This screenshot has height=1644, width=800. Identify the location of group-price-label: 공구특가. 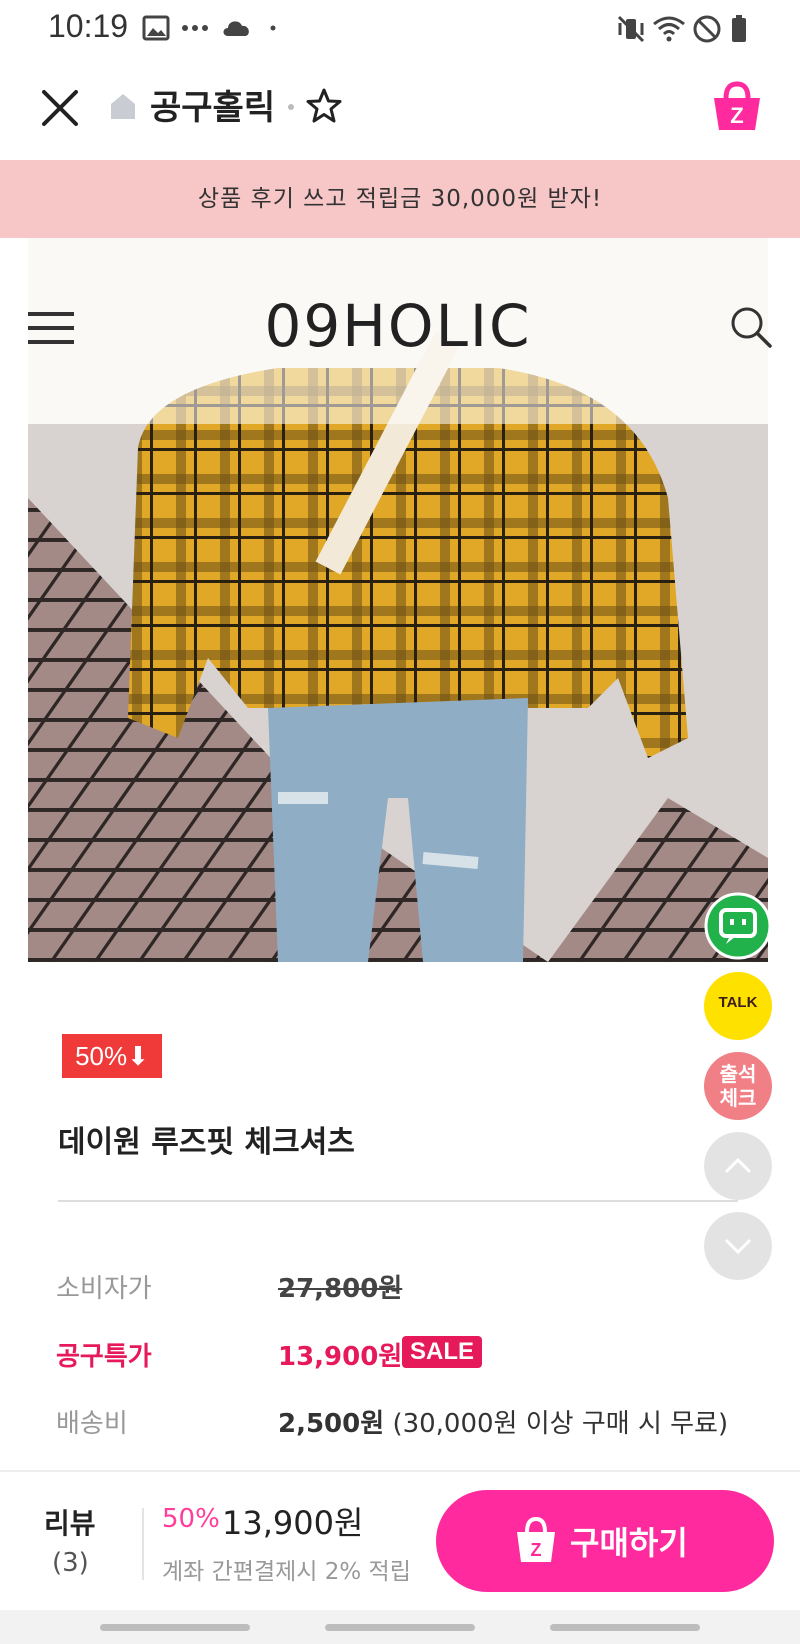
(104, 1357).